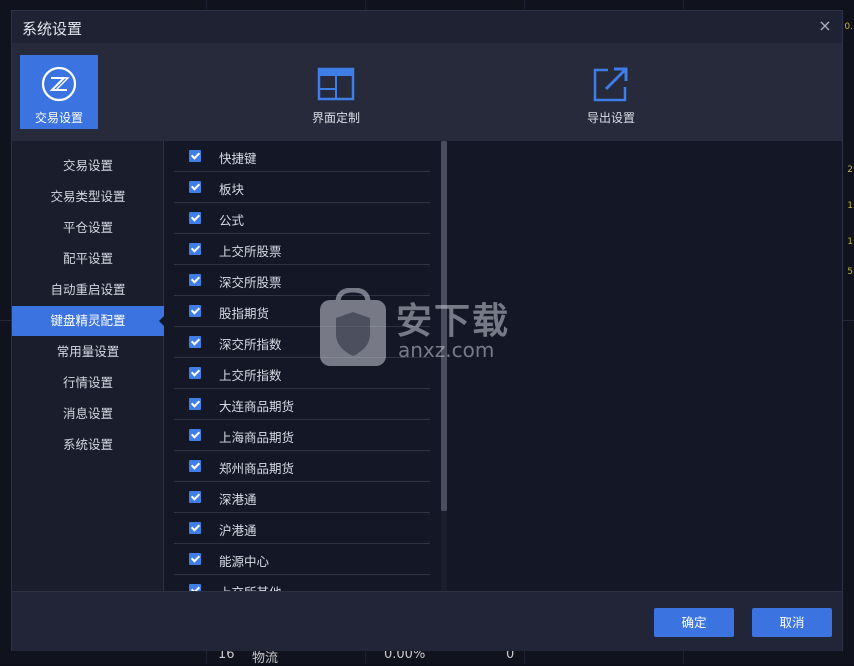  What do you see at coordinates (302, 497) in the screenshot?
I see `list-item: 深港通` at bounding box center [302, 497].